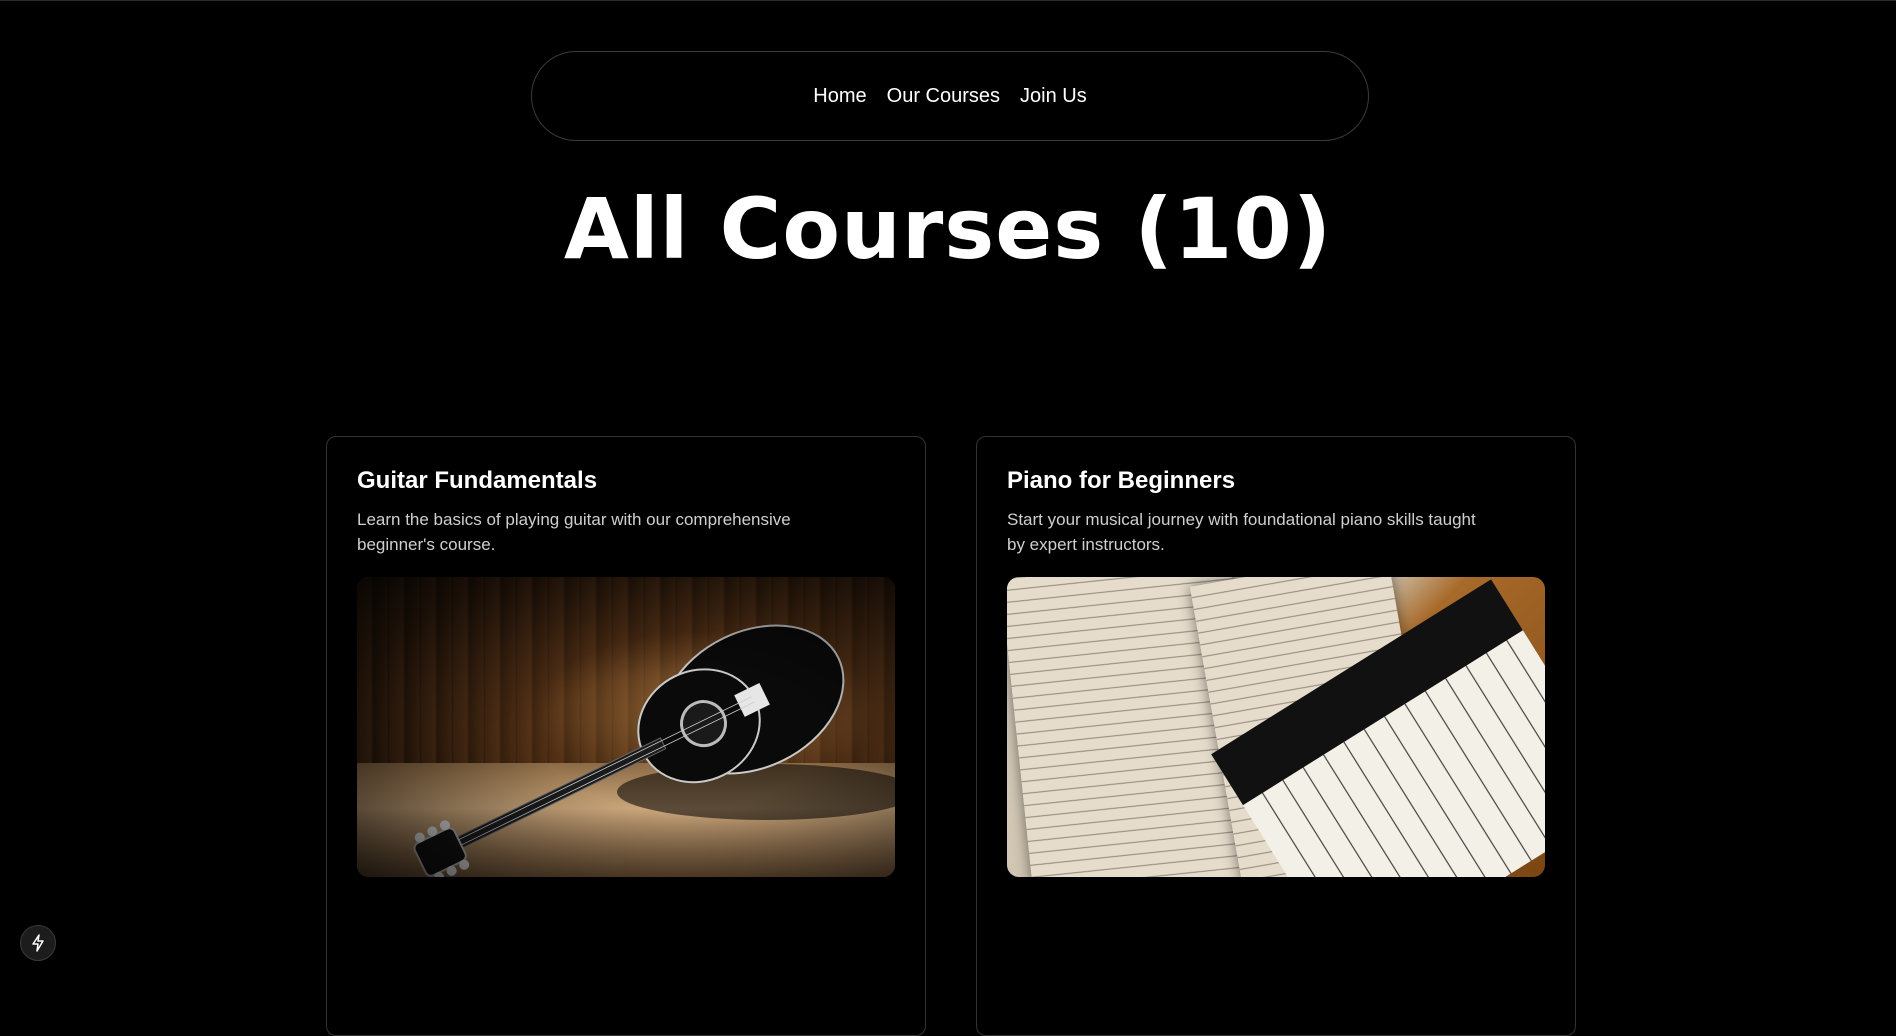  I want to click on course-title: Piano for Beginners, so click(1121, 480).